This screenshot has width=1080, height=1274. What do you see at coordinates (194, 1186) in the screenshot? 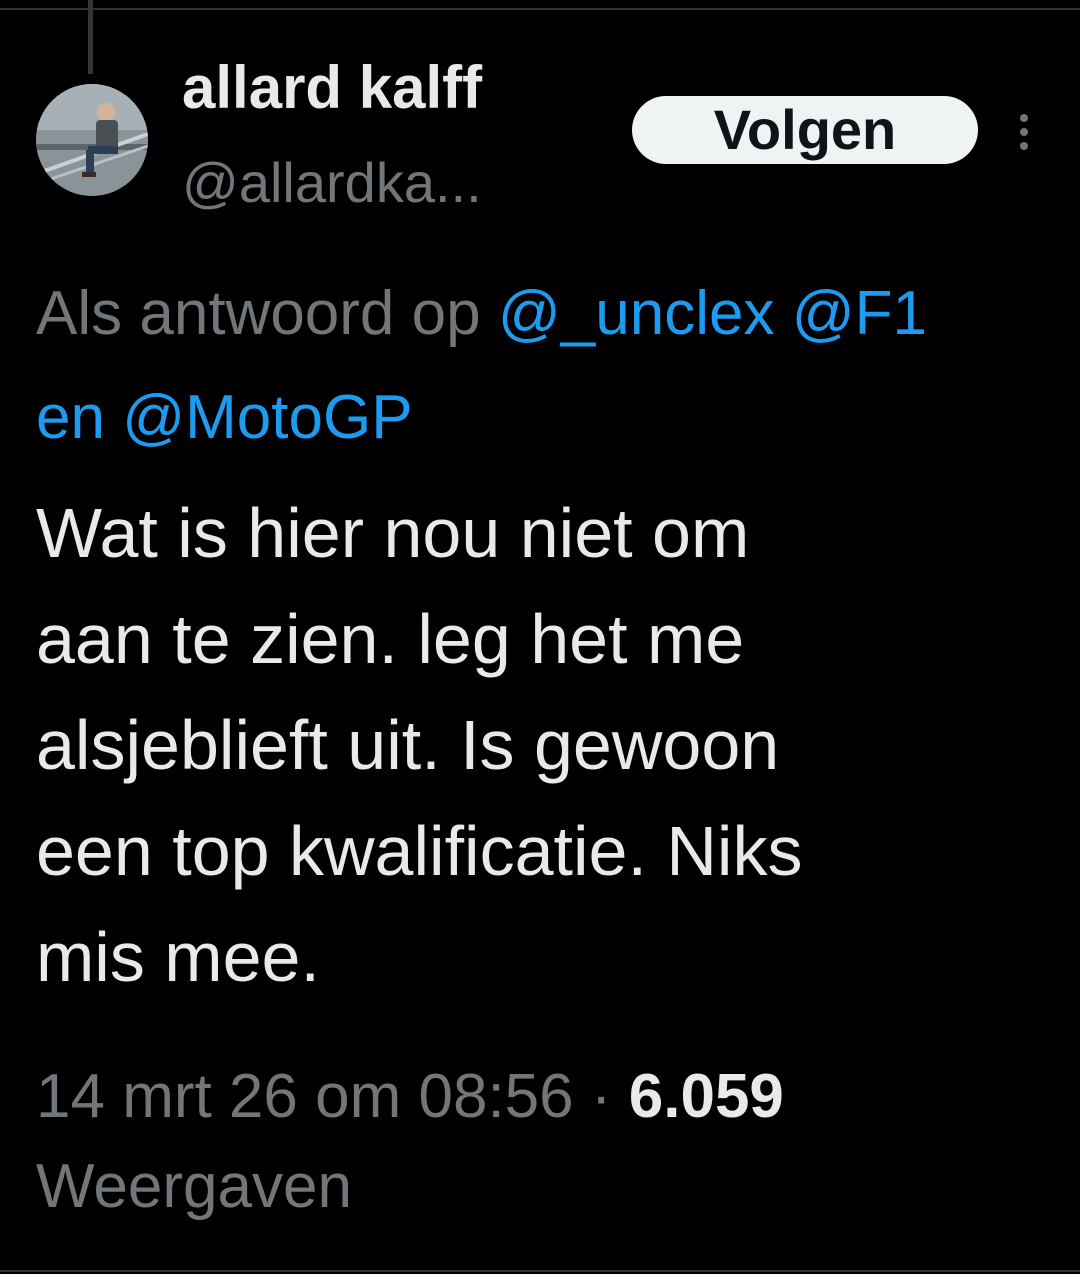
I see `views-label: Weergaven` at bounding box center [194, 1186].